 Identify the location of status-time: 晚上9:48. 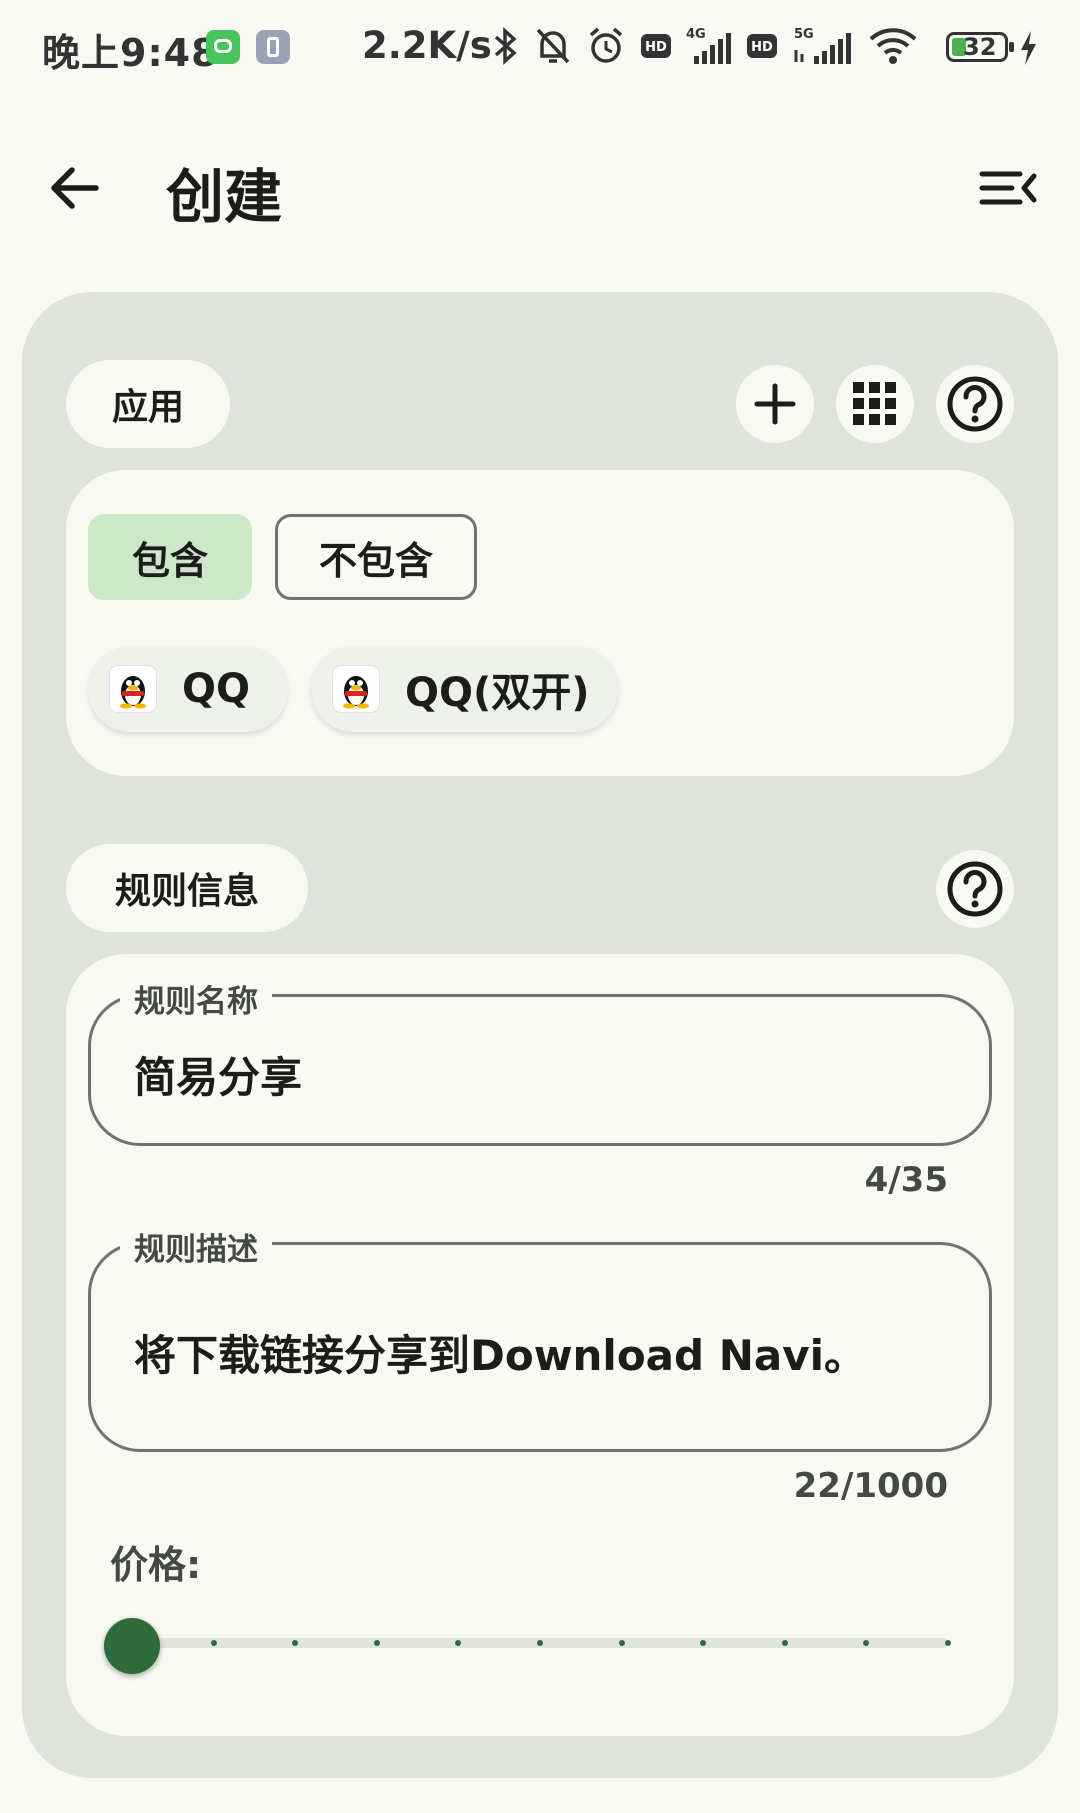
(130, 53).